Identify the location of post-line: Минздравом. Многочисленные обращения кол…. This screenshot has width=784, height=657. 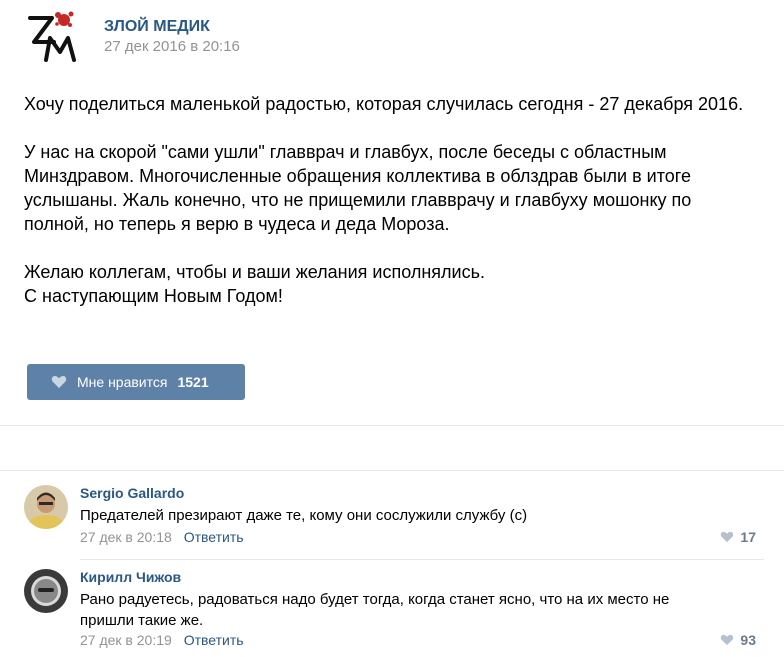
(357, 176).